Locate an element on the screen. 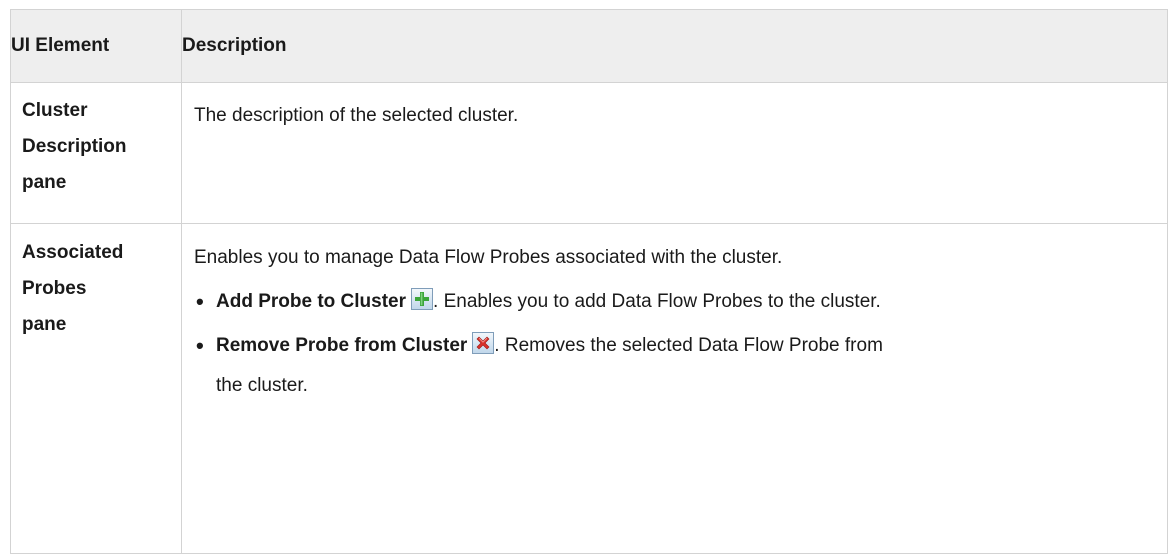  element-name-line: Probes is located at coordinates (54, 288).